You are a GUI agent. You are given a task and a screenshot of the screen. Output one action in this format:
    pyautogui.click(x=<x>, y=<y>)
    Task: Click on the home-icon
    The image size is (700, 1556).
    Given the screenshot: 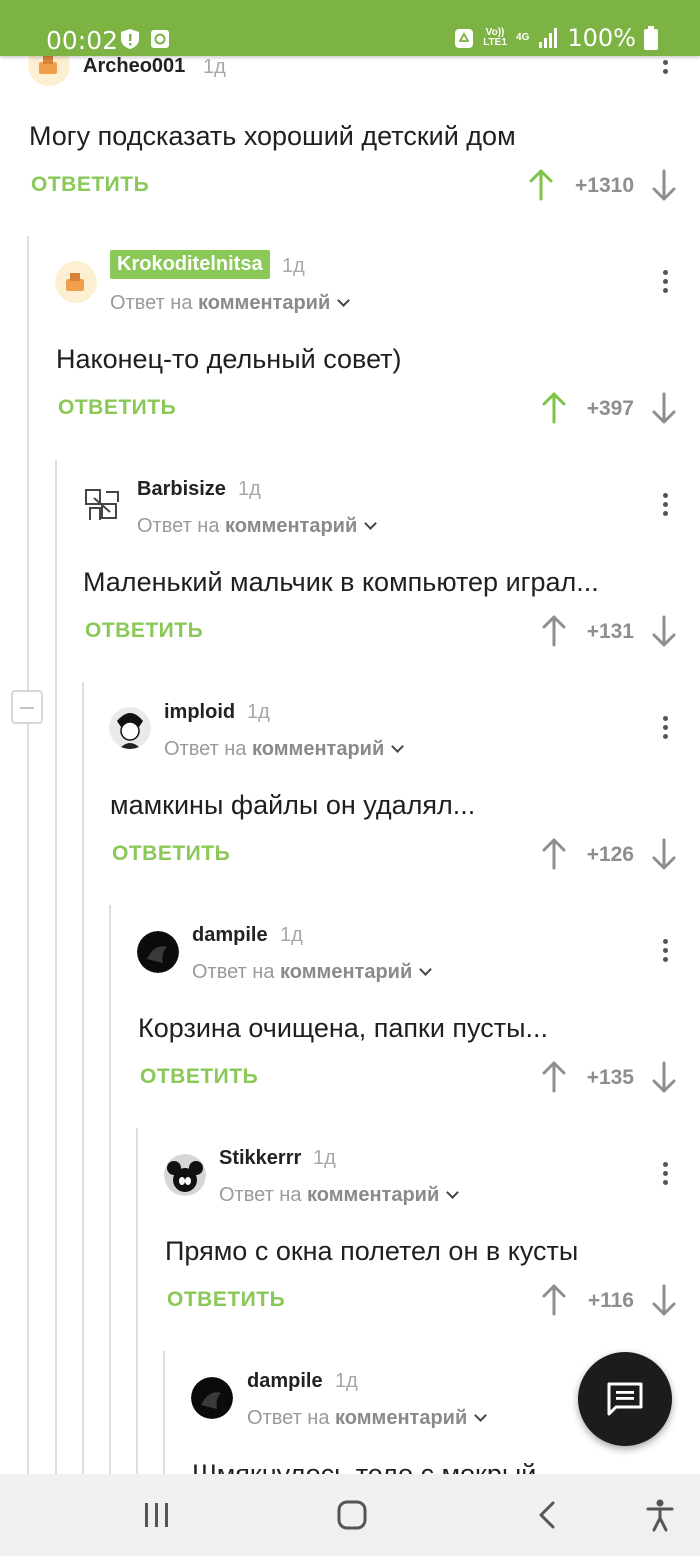 What is the action you would take?
    pyautogui.click(x=352, y=1515)
    